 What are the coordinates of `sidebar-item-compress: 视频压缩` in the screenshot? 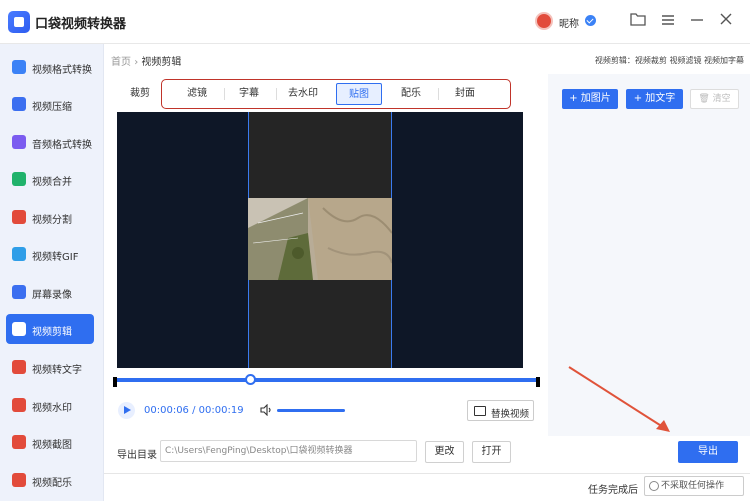 It's located at (50, 104).